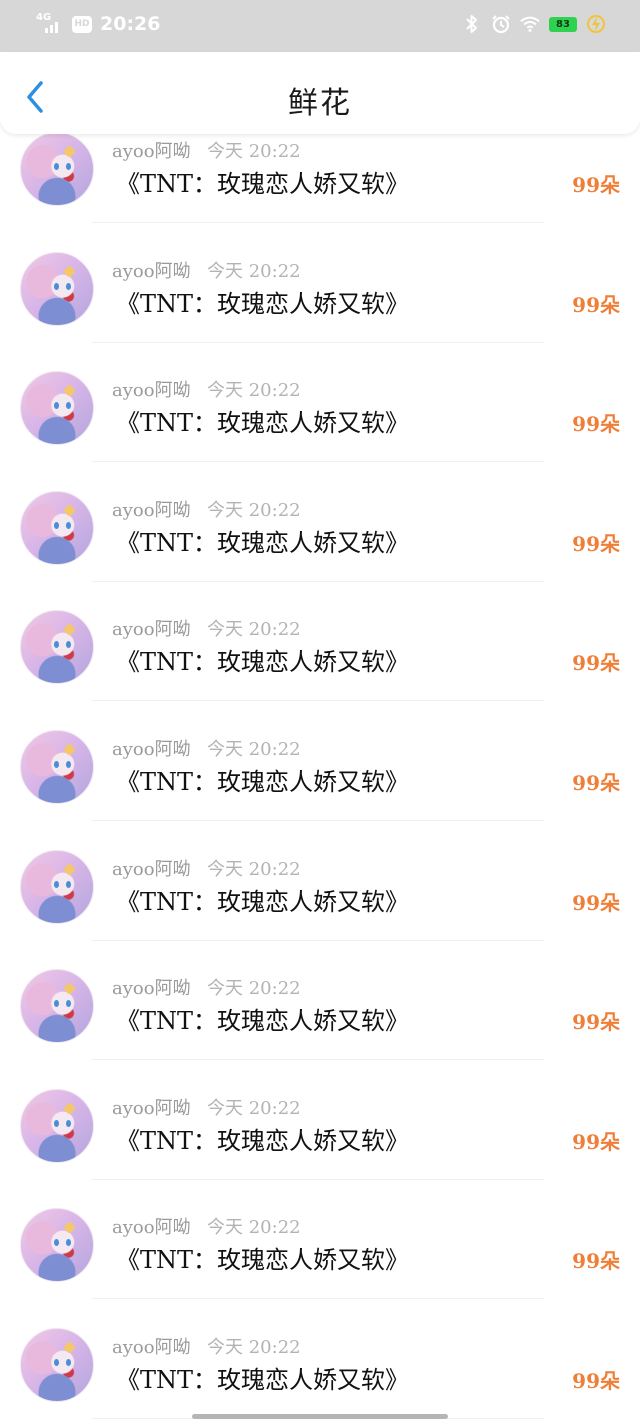 This screenshot has width=640, height=1422. I want to click on home-indicator, so click(320, 1416).